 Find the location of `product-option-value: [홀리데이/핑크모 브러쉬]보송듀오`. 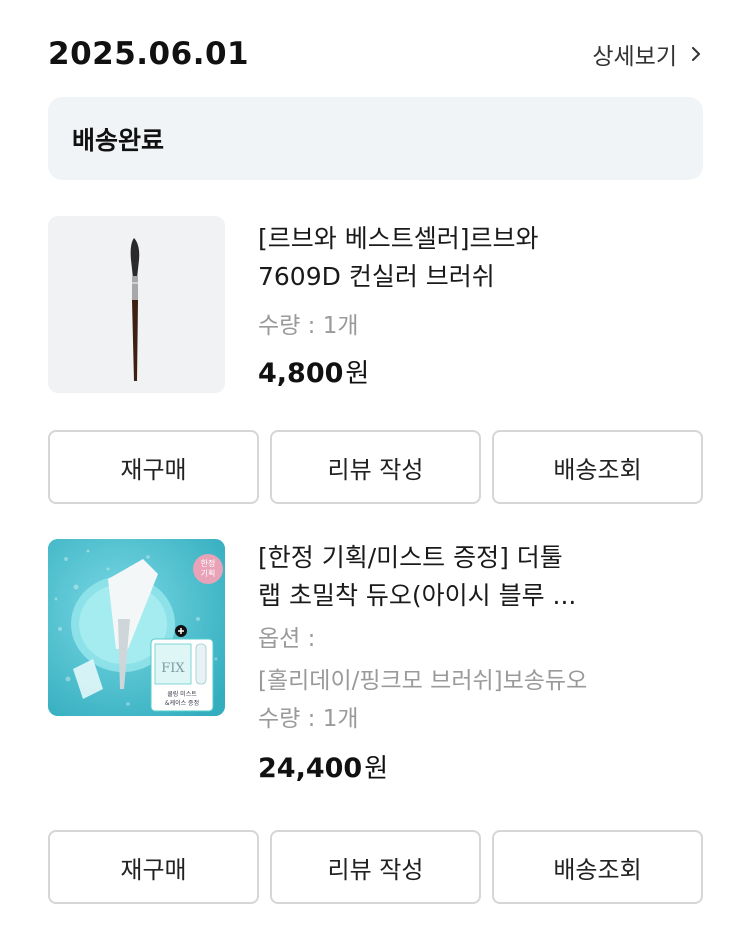

product-option-value: [홀리데이/핑크모 브러쉬]보송듀오 is located at coordinates (423, 681).